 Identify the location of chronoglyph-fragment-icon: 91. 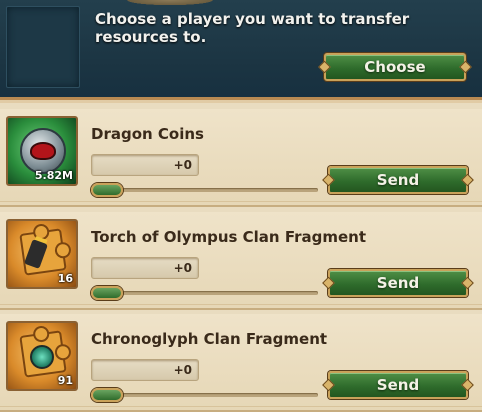
(42, 356).